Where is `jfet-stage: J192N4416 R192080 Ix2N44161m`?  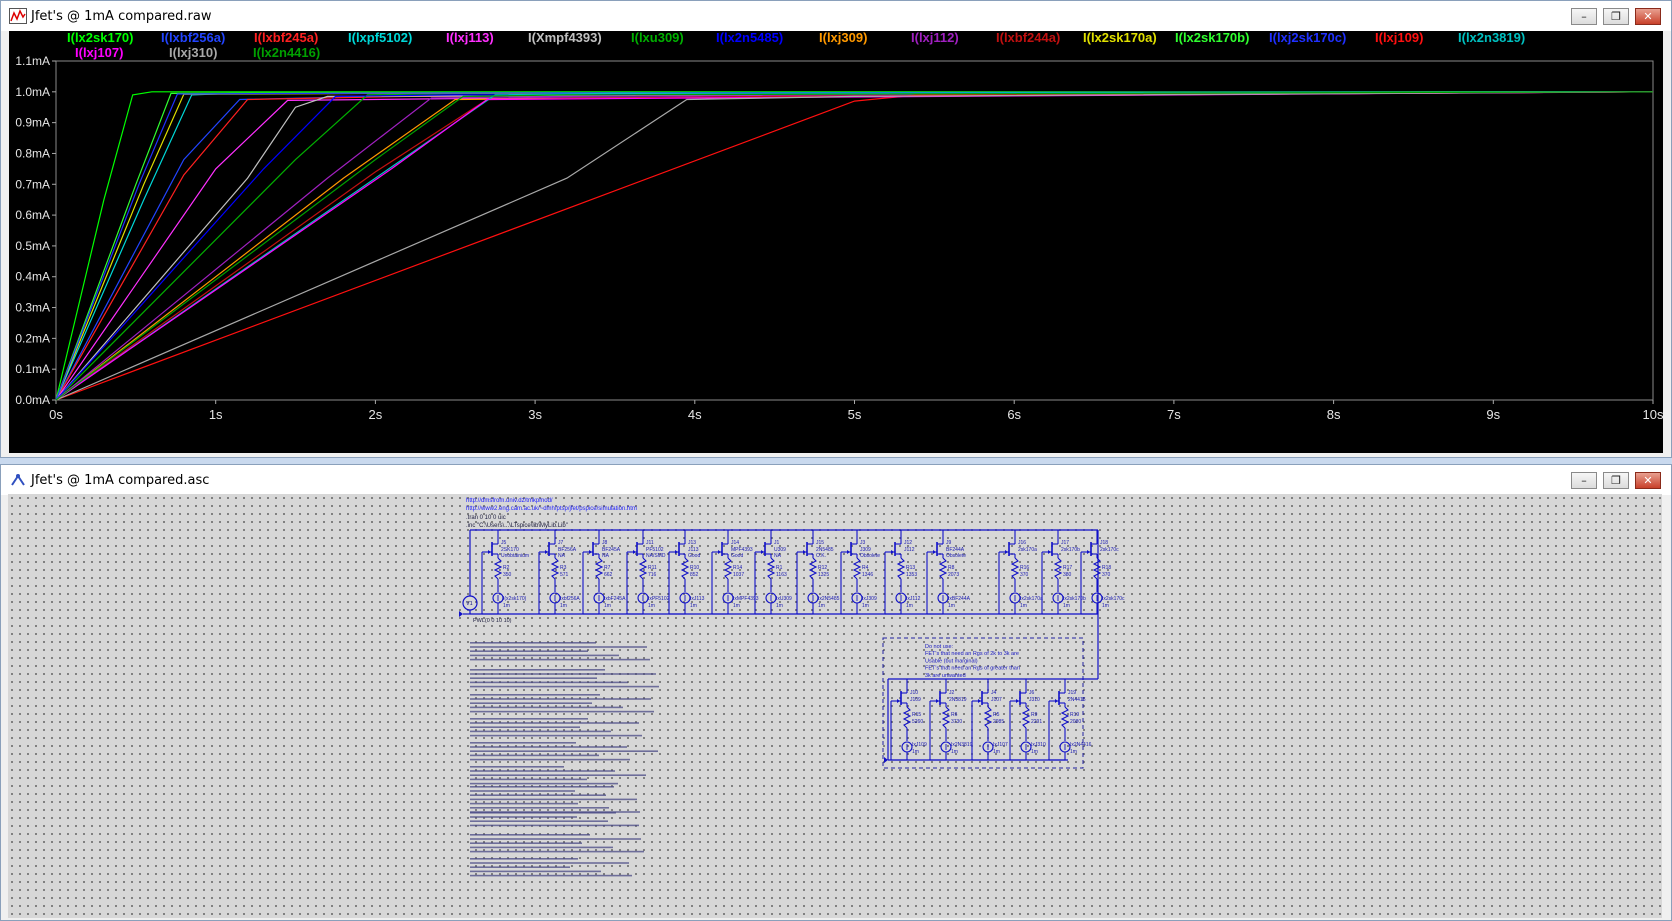
jfet-stage: J192N4416 R192080 Ix2N44161m is located at coordinates (1070, 720).